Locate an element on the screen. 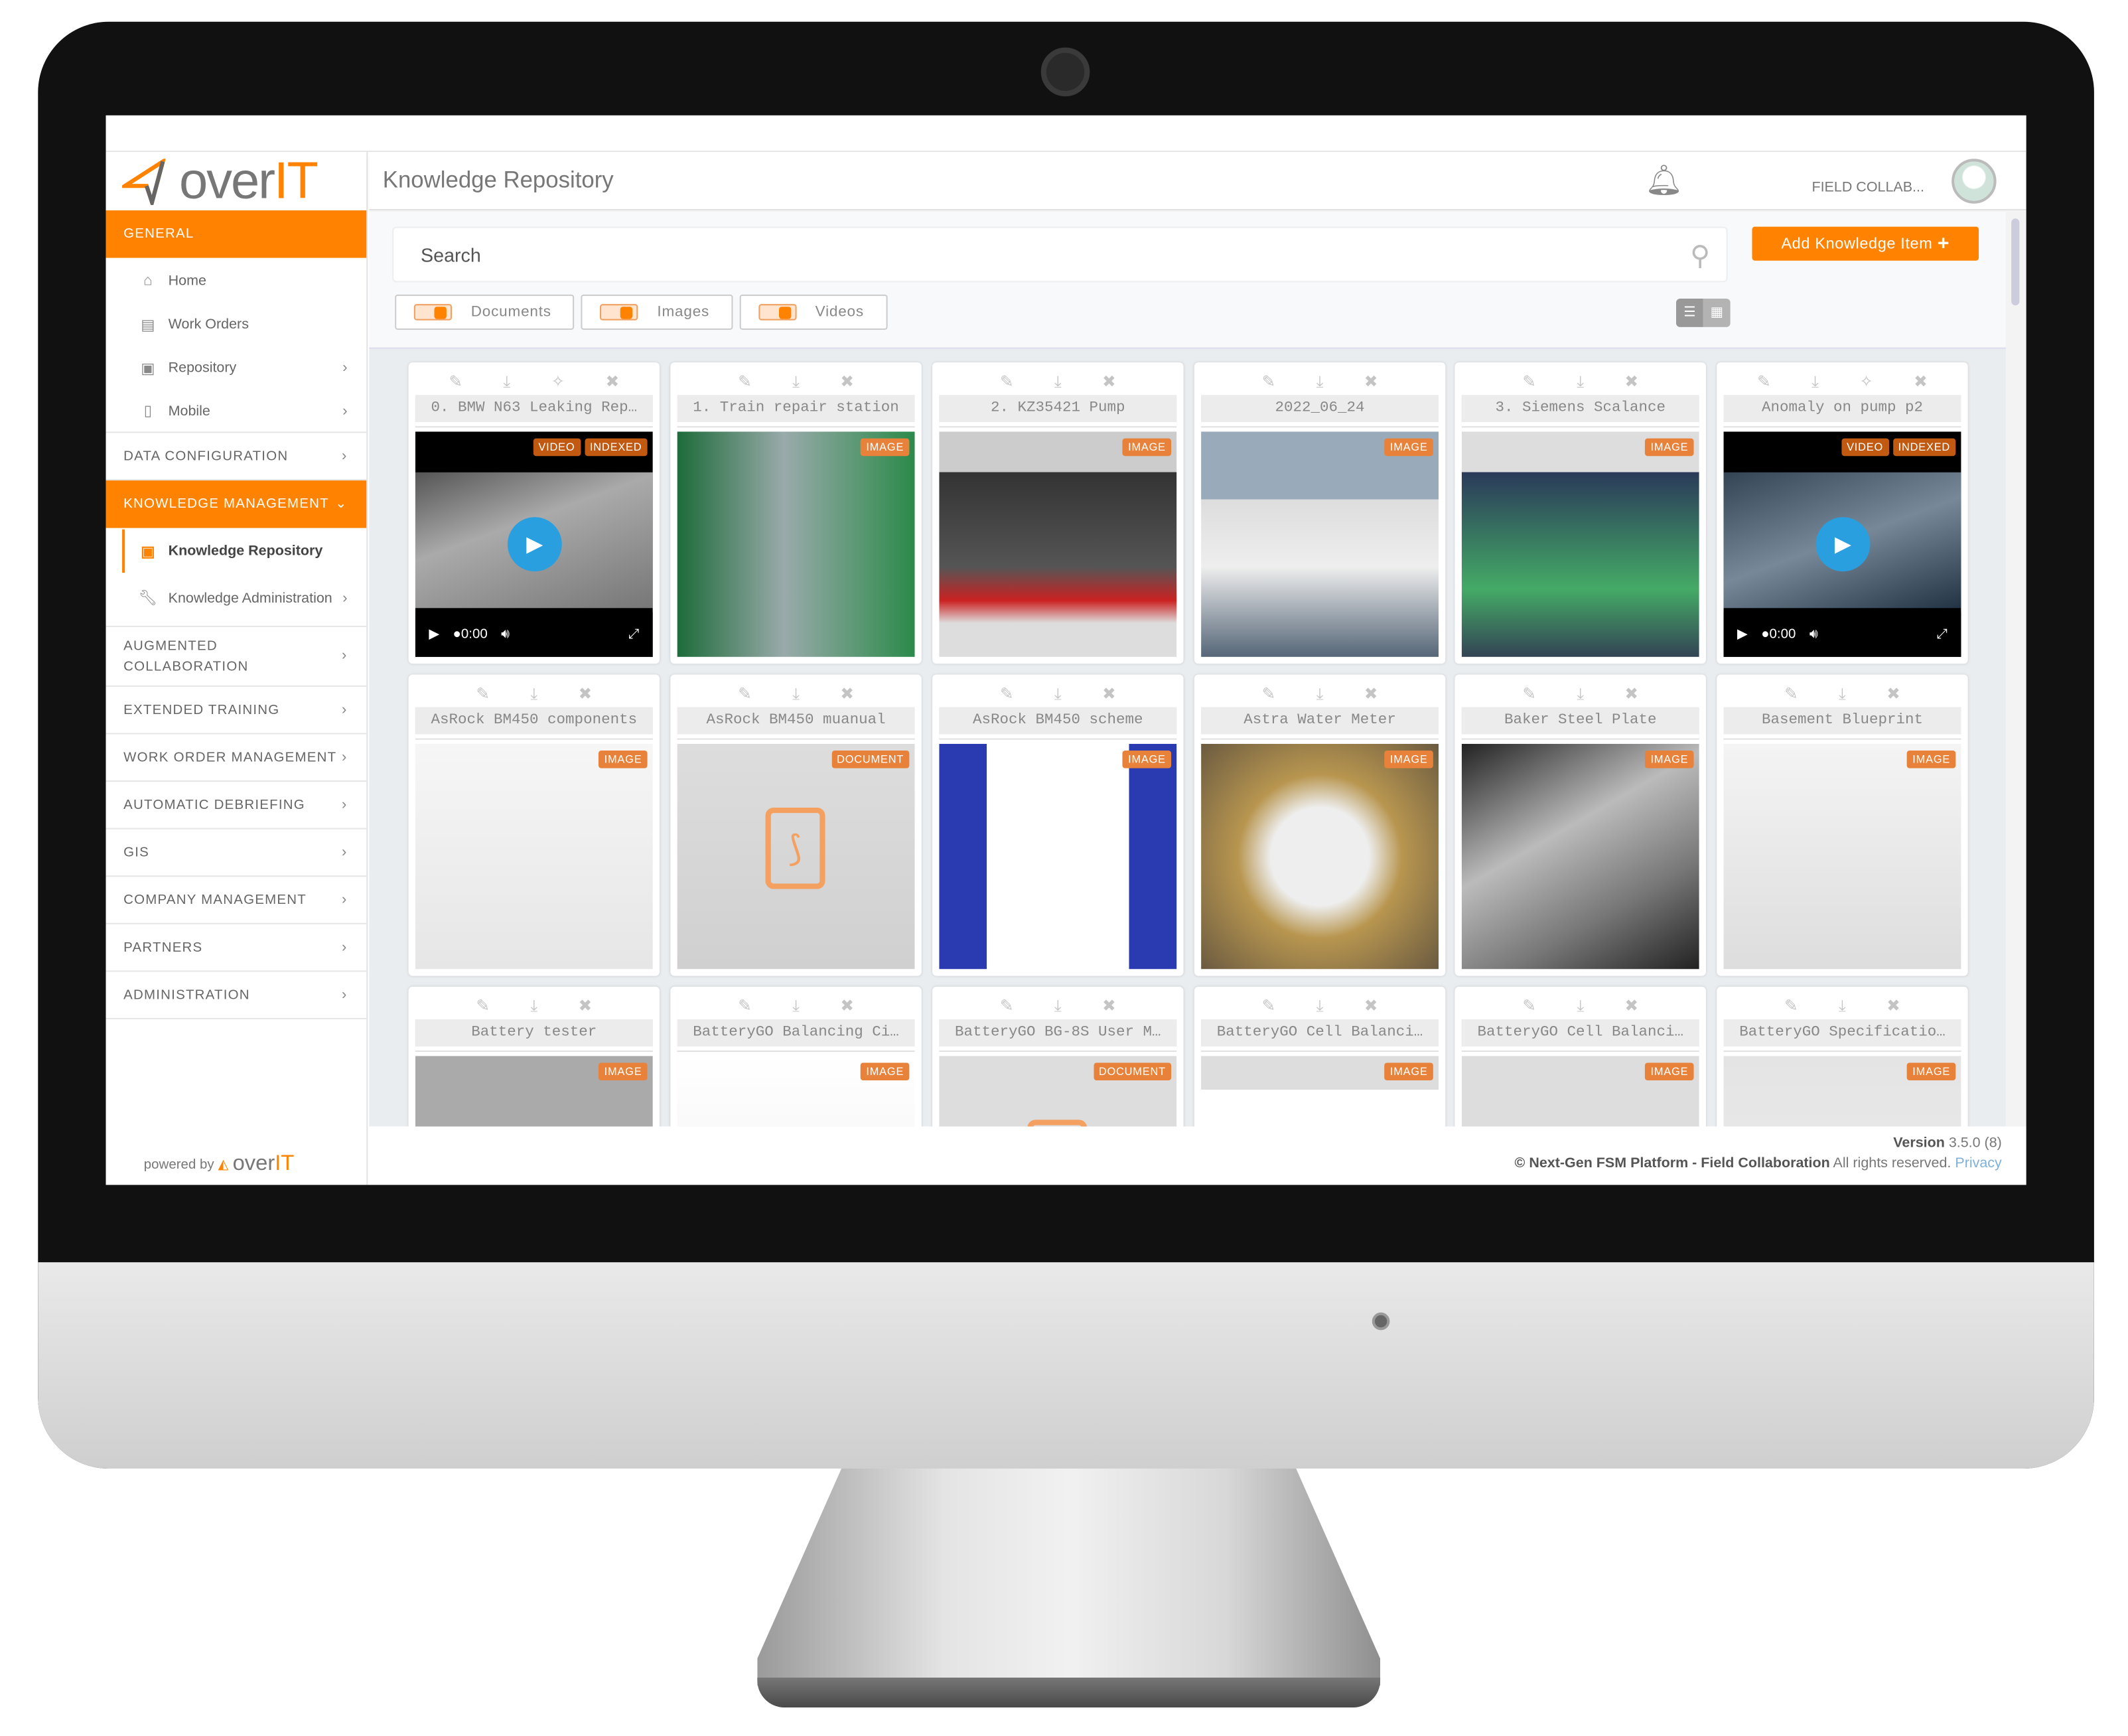  sidebar-section-data-configuration: DATA CONFIGURATION › is located at coordinates (236, 457).